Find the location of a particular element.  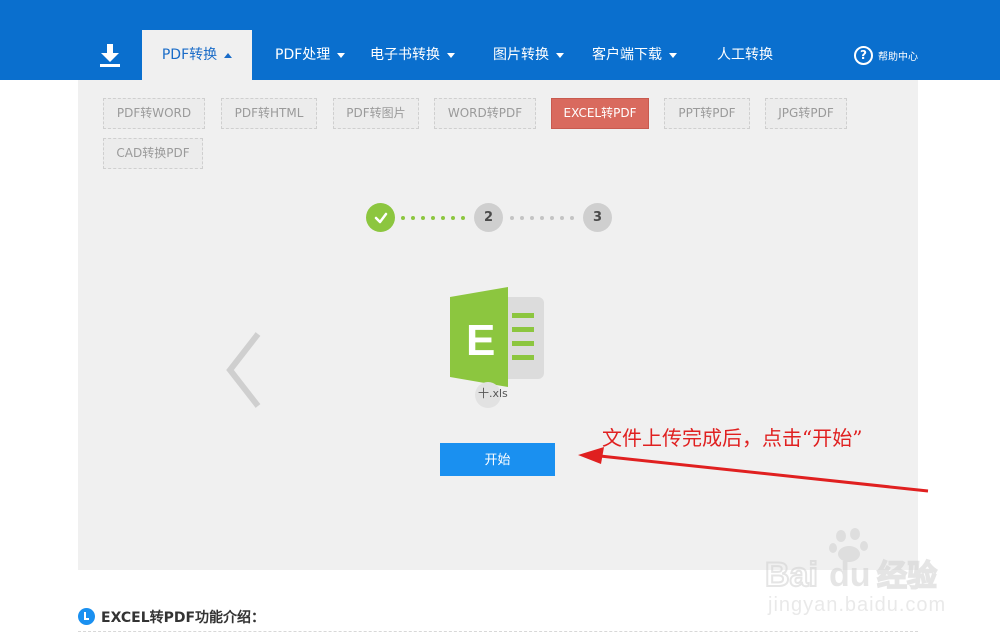

help-center-link: ? 帮助中心 is located at coordinates (886, 55).